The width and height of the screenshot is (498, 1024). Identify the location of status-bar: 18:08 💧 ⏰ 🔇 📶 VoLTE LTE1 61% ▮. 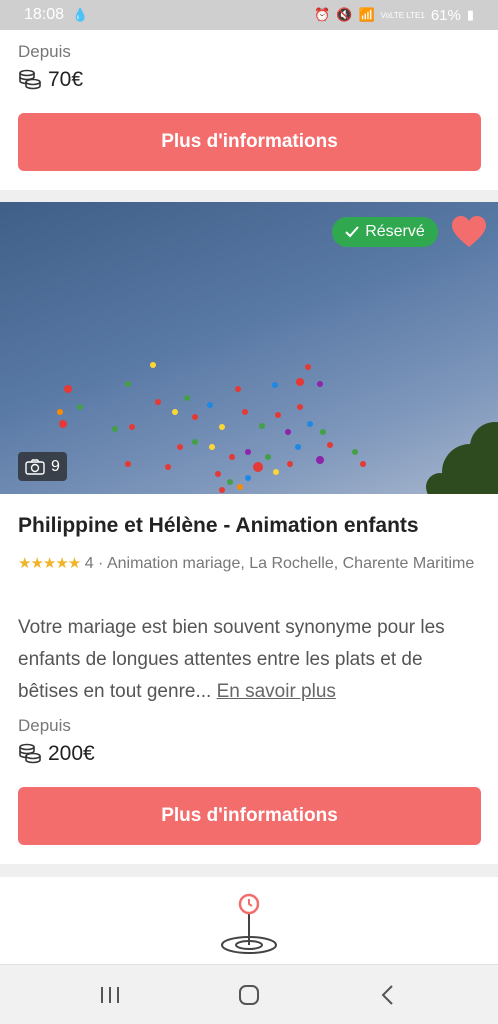
(249, 15).